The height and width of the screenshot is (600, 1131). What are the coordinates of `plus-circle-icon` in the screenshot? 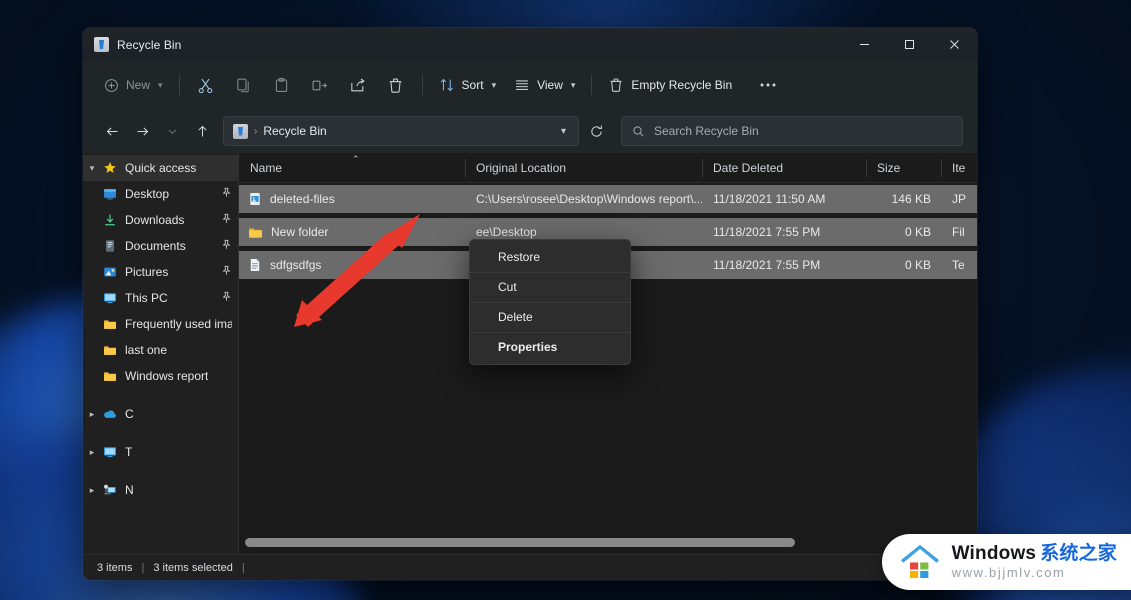 It's located at (111, 85).